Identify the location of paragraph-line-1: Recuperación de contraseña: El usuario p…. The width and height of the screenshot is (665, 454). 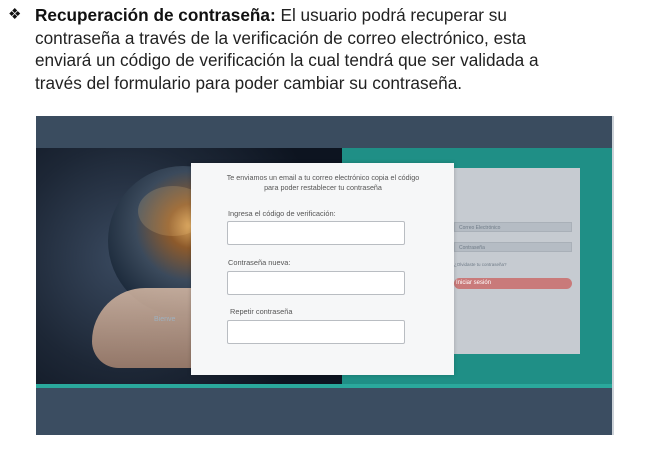
(334, 15).